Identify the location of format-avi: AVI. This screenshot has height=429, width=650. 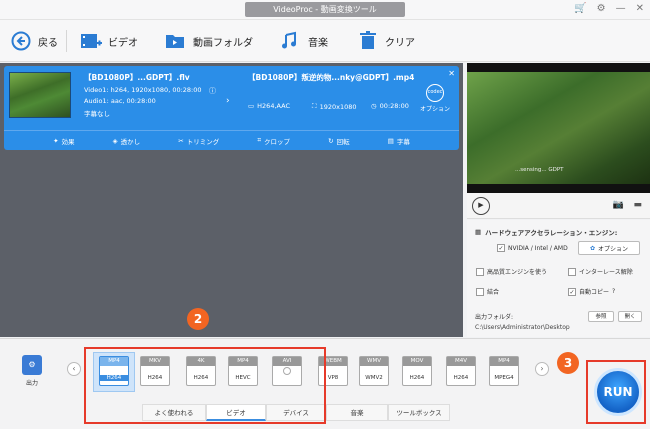
(287, 371).